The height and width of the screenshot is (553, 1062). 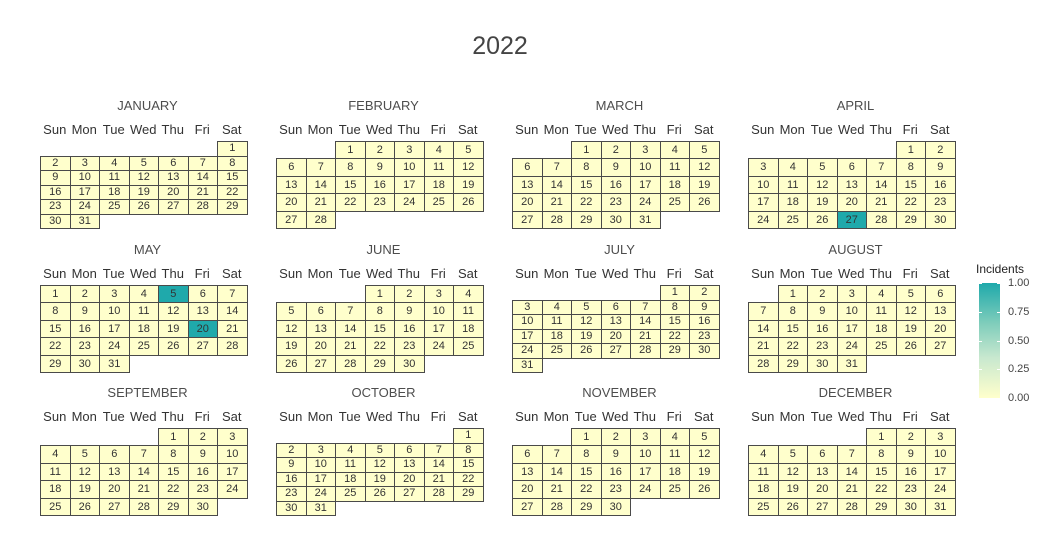 I want to click on month-title: JULY, so click(x=619, y=249).